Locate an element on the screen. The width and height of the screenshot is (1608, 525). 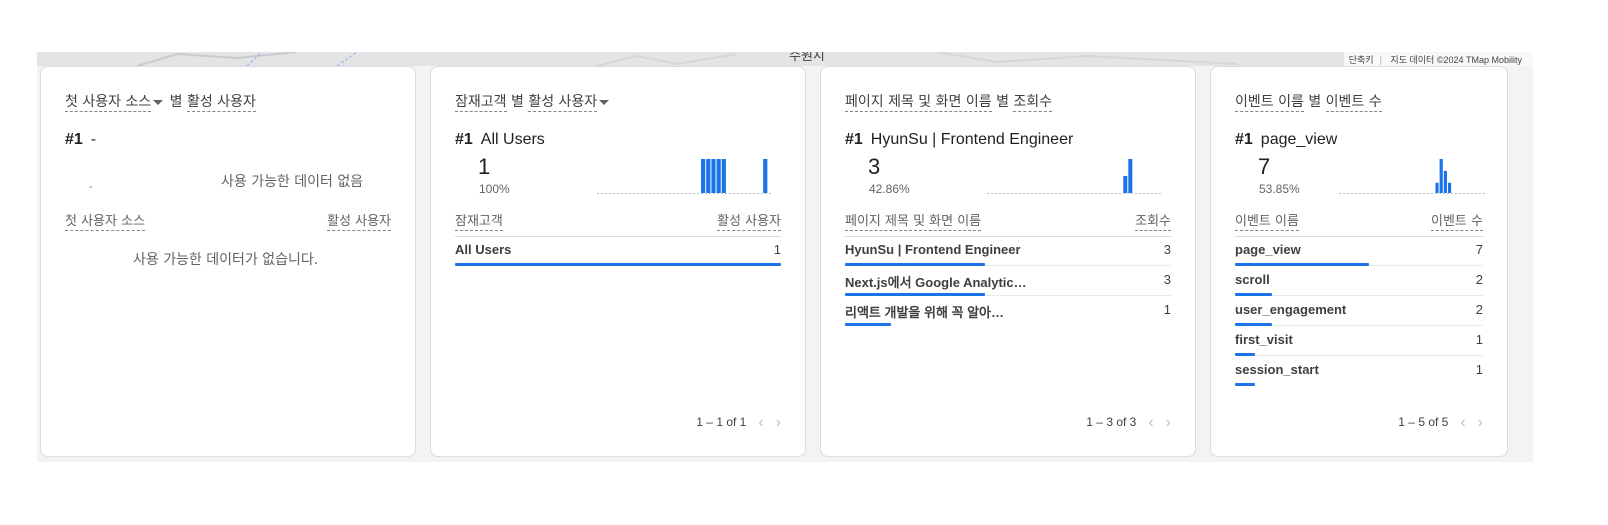
table-row: page_view 7 is located at coordinates (1359, 251).